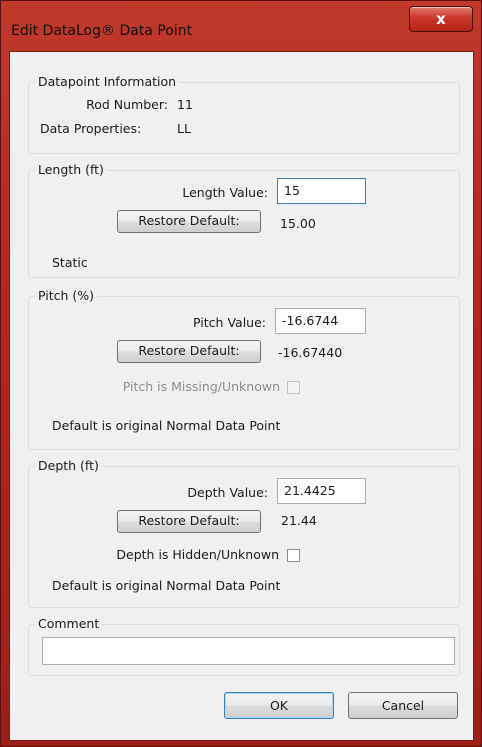  I want to click on comment-legend: Comment, so click(69, 624).